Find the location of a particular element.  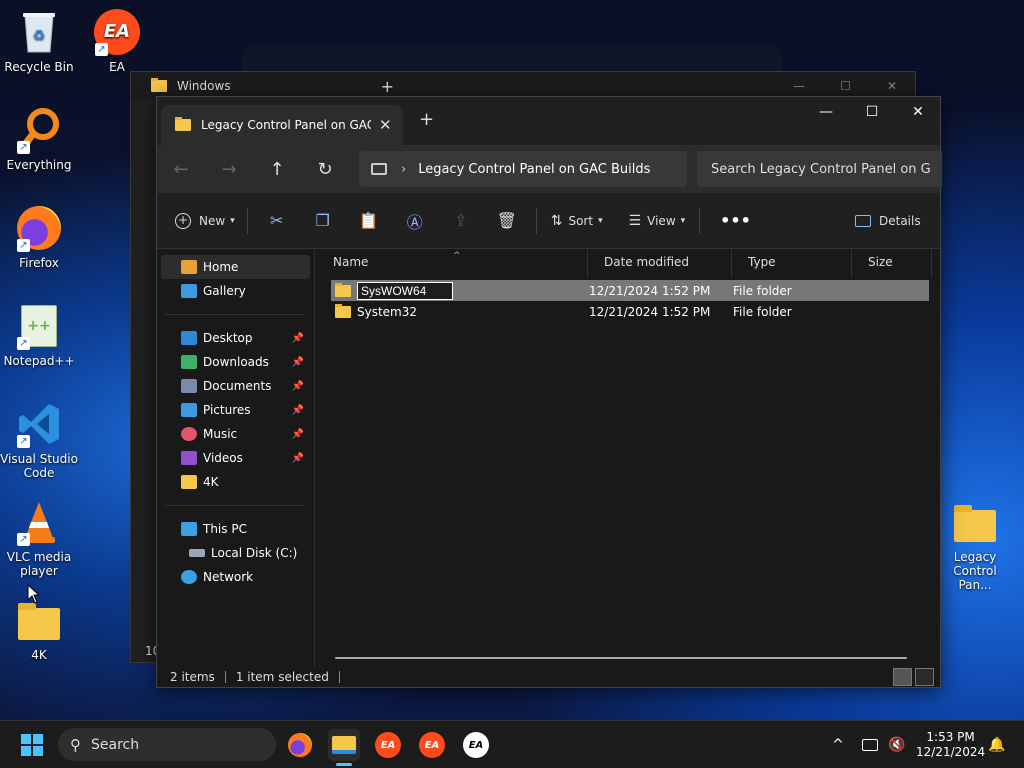

forward-arrow-icon: → is located at coordinates (229, 169).